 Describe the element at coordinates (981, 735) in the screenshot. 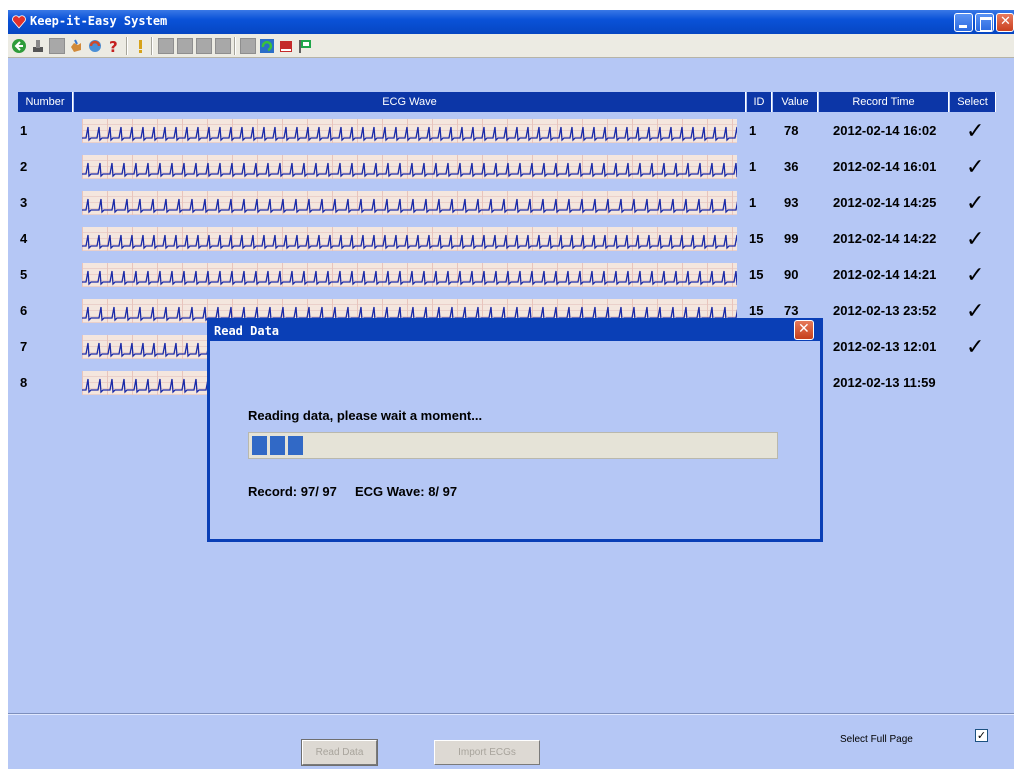

I see `select-full-page-checkbox: ✓` at that location.